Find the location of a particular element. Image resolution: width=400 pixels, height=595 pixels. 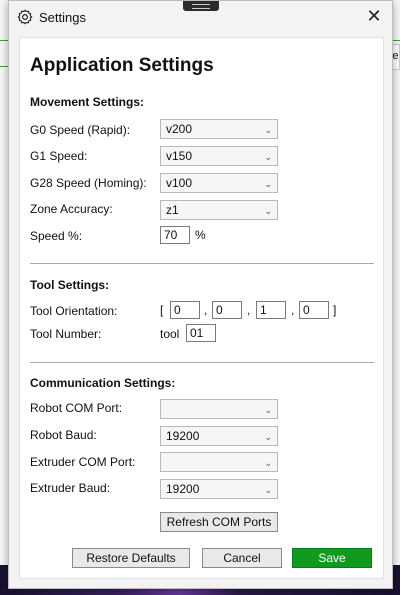

tool-number-label: Tool Number: is located at coordinates (66, 334).